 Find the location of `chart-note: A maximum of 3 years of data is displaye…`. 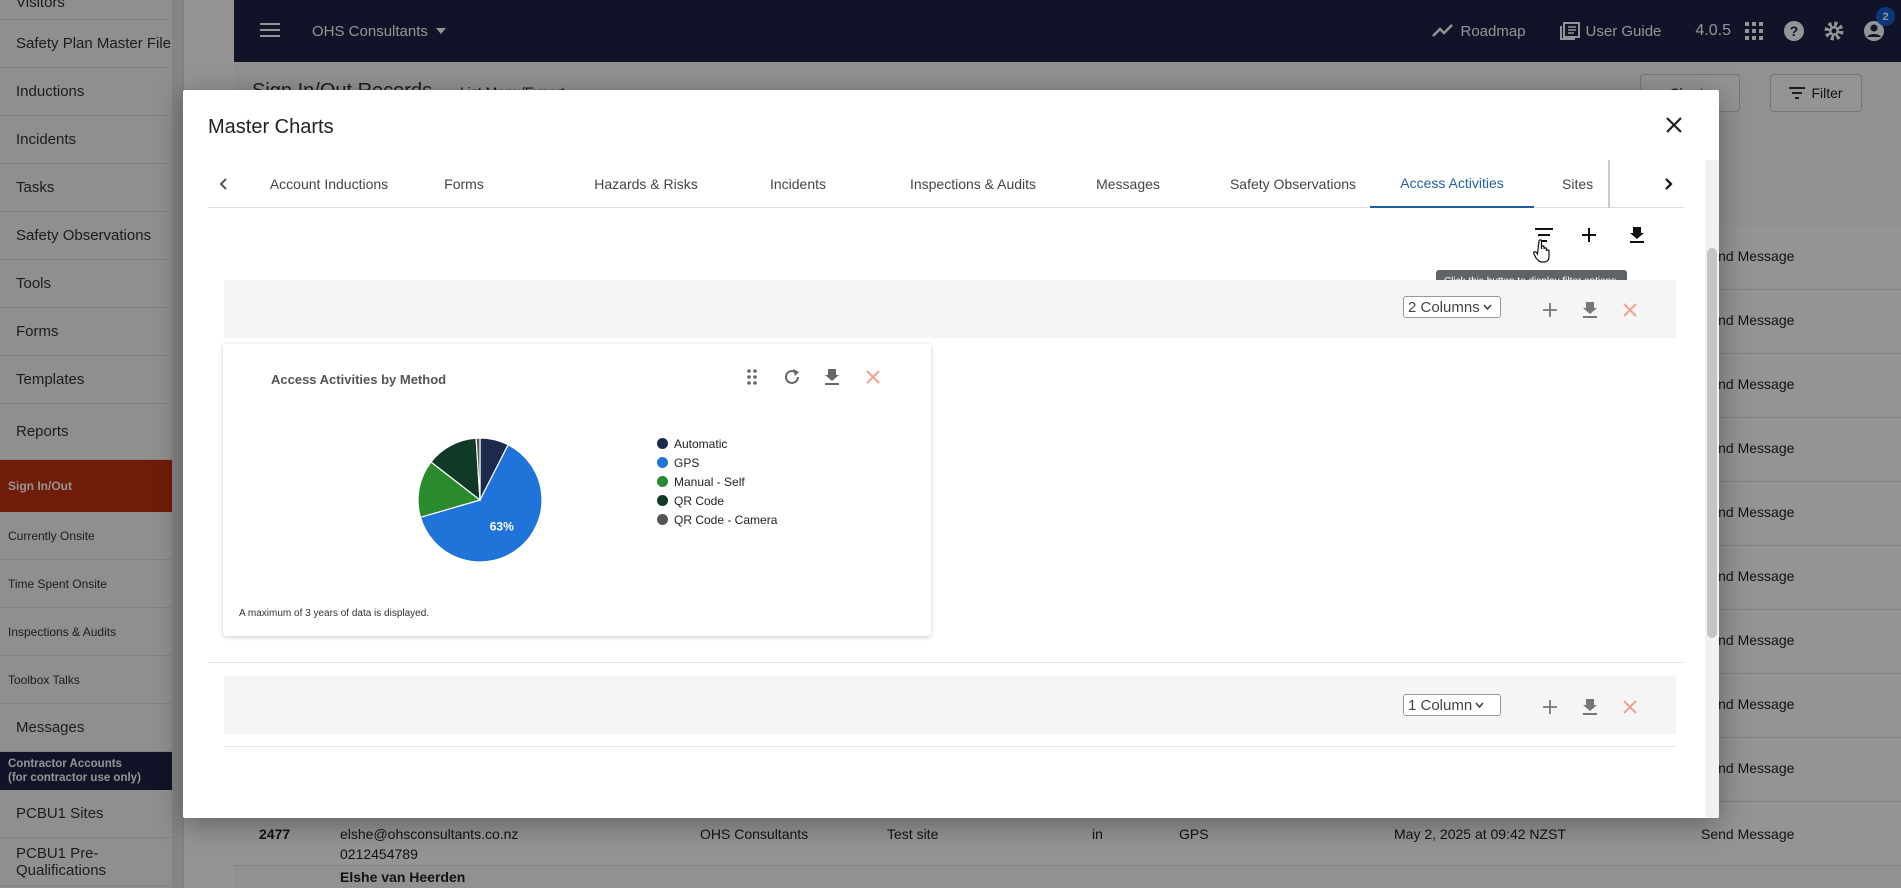

chart-note: A maximum of 3 years of data is displaye… is located at coordinates (334, 613).